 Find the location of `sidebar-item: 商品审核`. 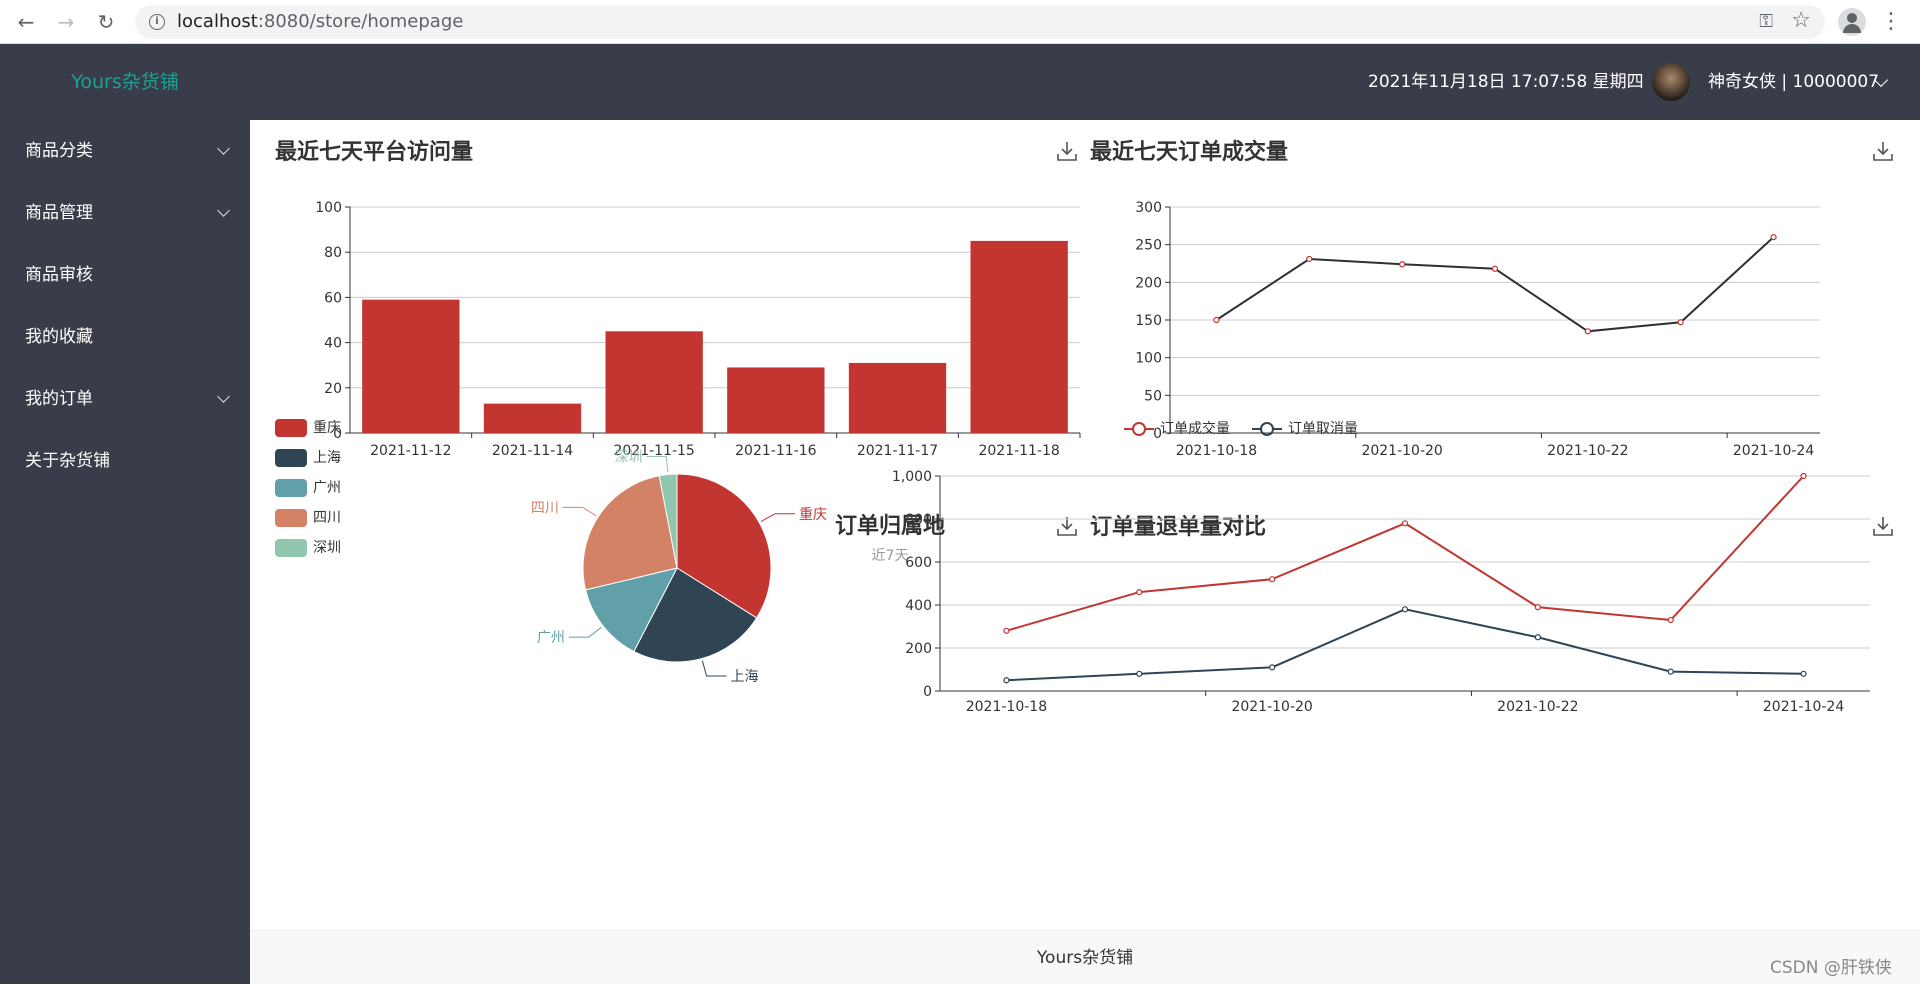

sidebar-item: 商品审核 is located at coordinates (125, 275).